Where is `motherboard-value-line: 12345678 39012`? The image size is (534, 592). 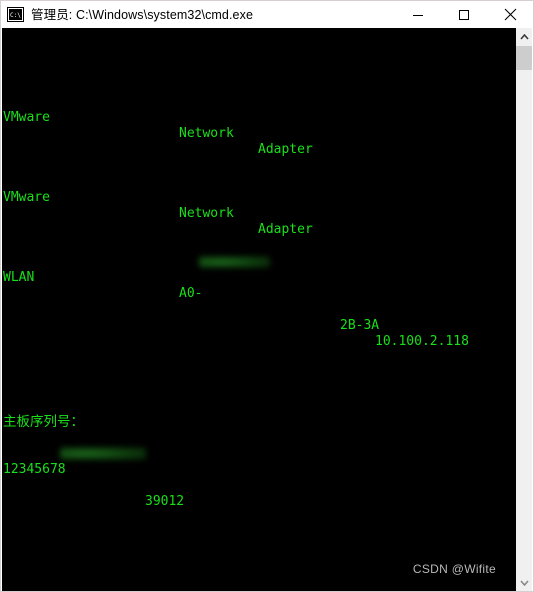
motherboard-value-line: 12345678 39012 is located at coordinates (259, 477).